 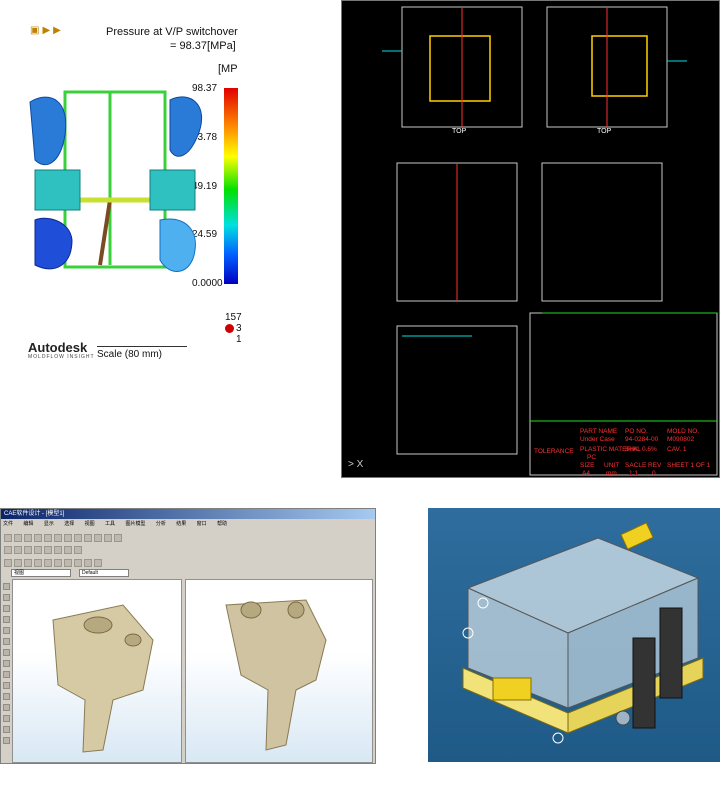 What do you see at coordinates (642, 439) in the screenshot?
I see `po-number: 94-0284-00` at bounding box center [642, 439].